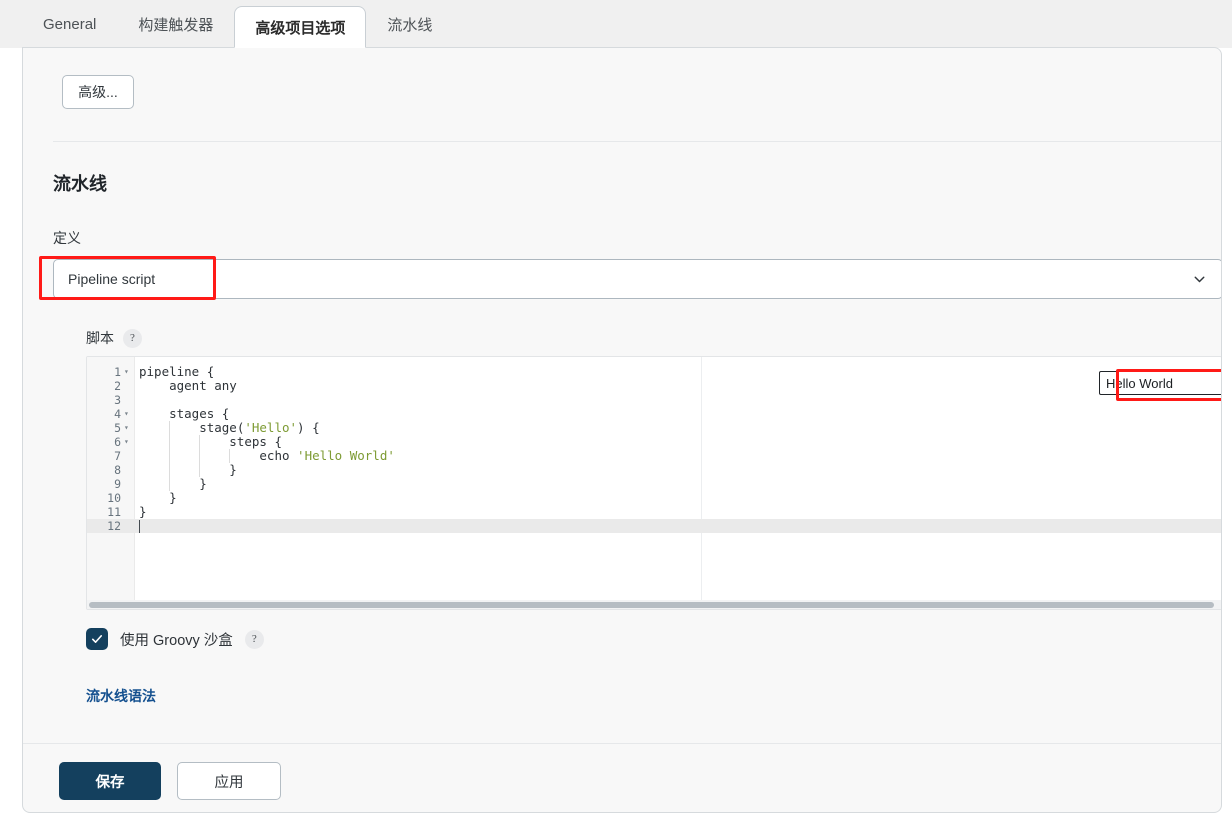 The height and width of the screenshot is (822, 1232). What do you see at coordinates (184, 413) in the screenshot?
I see `editor-line-text: stages {` at bounding box center [184, 413].